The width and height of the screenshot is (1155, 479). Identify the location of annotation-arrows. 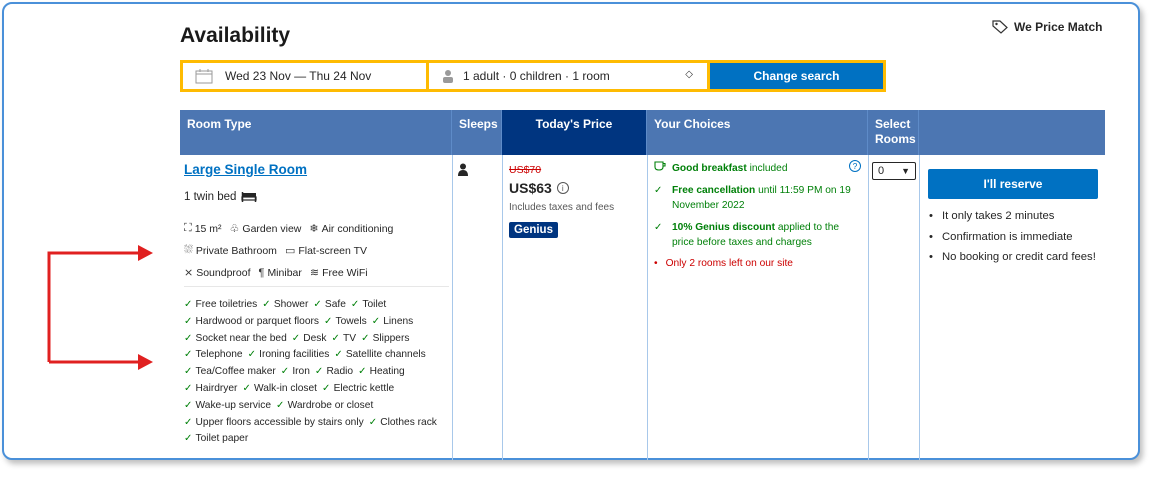
(100, 307).